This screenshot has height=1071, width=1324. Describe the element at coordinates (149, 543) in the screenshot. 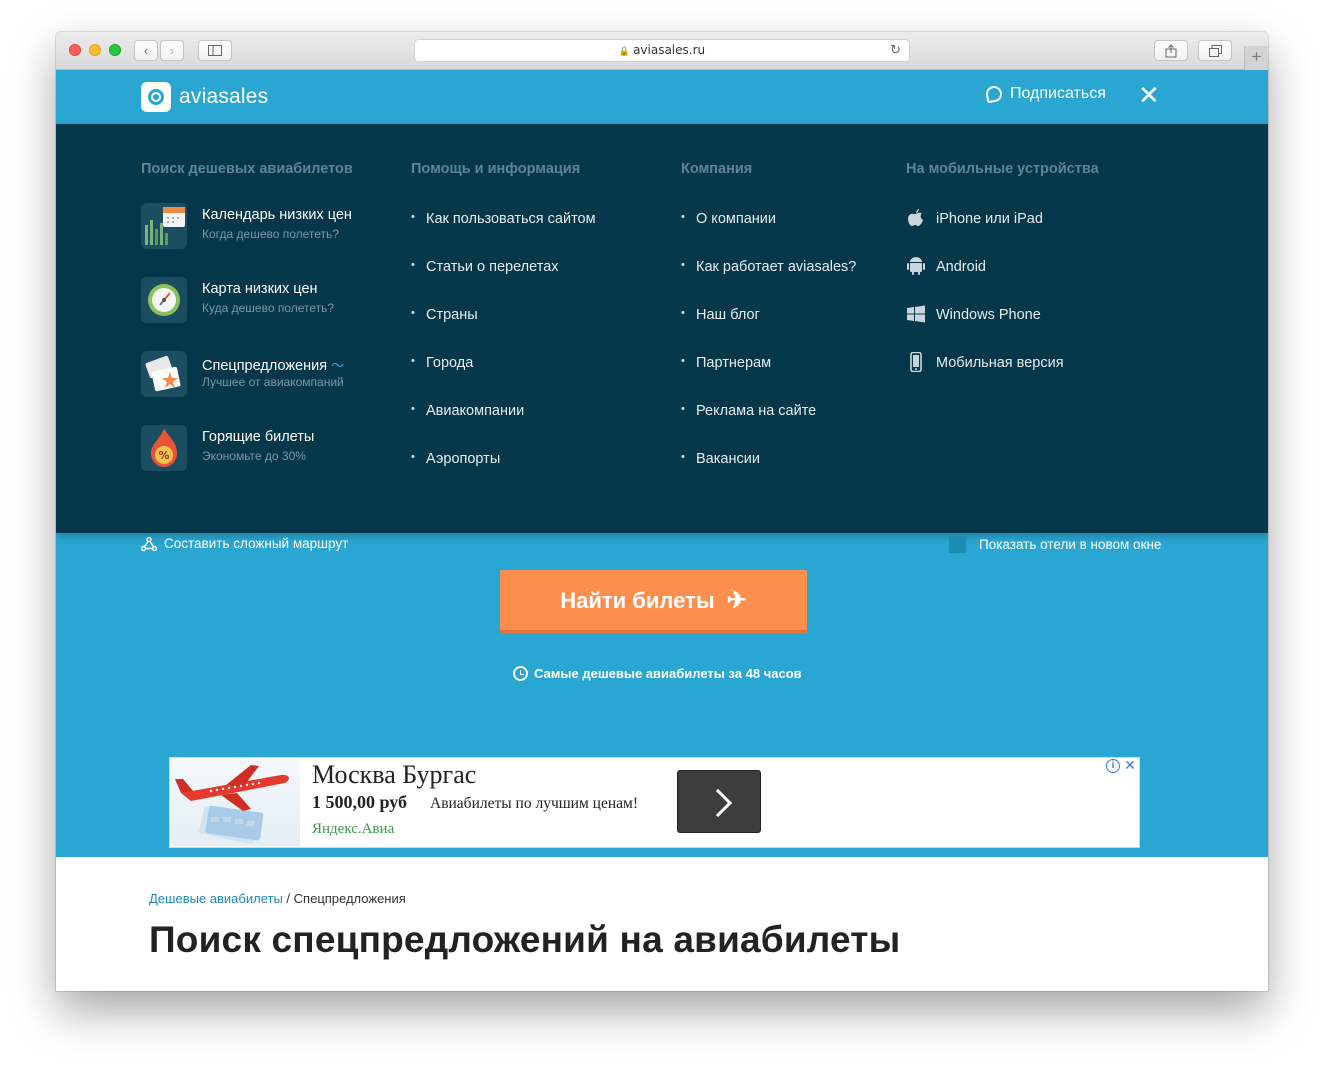

I see `route-icon` at that location.